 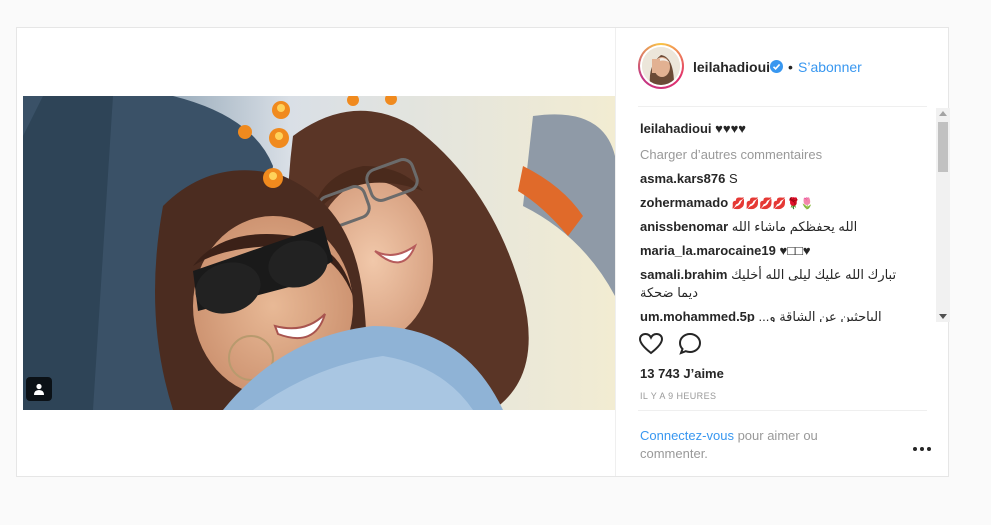 What do you see at coordinates (684, 226) in the screenshot?
I see `comment-username: anissbenomar` at bounding box center [684, 226].